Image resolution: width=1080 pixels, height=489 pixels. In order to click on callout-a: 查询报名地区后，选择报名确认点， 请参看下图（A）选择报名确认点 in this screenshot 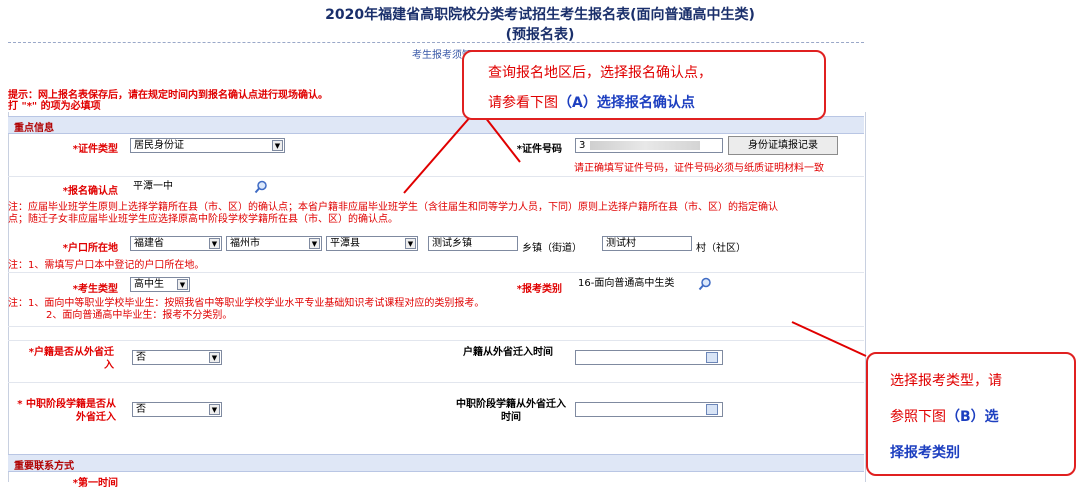, I will do `click(644, 85)`.